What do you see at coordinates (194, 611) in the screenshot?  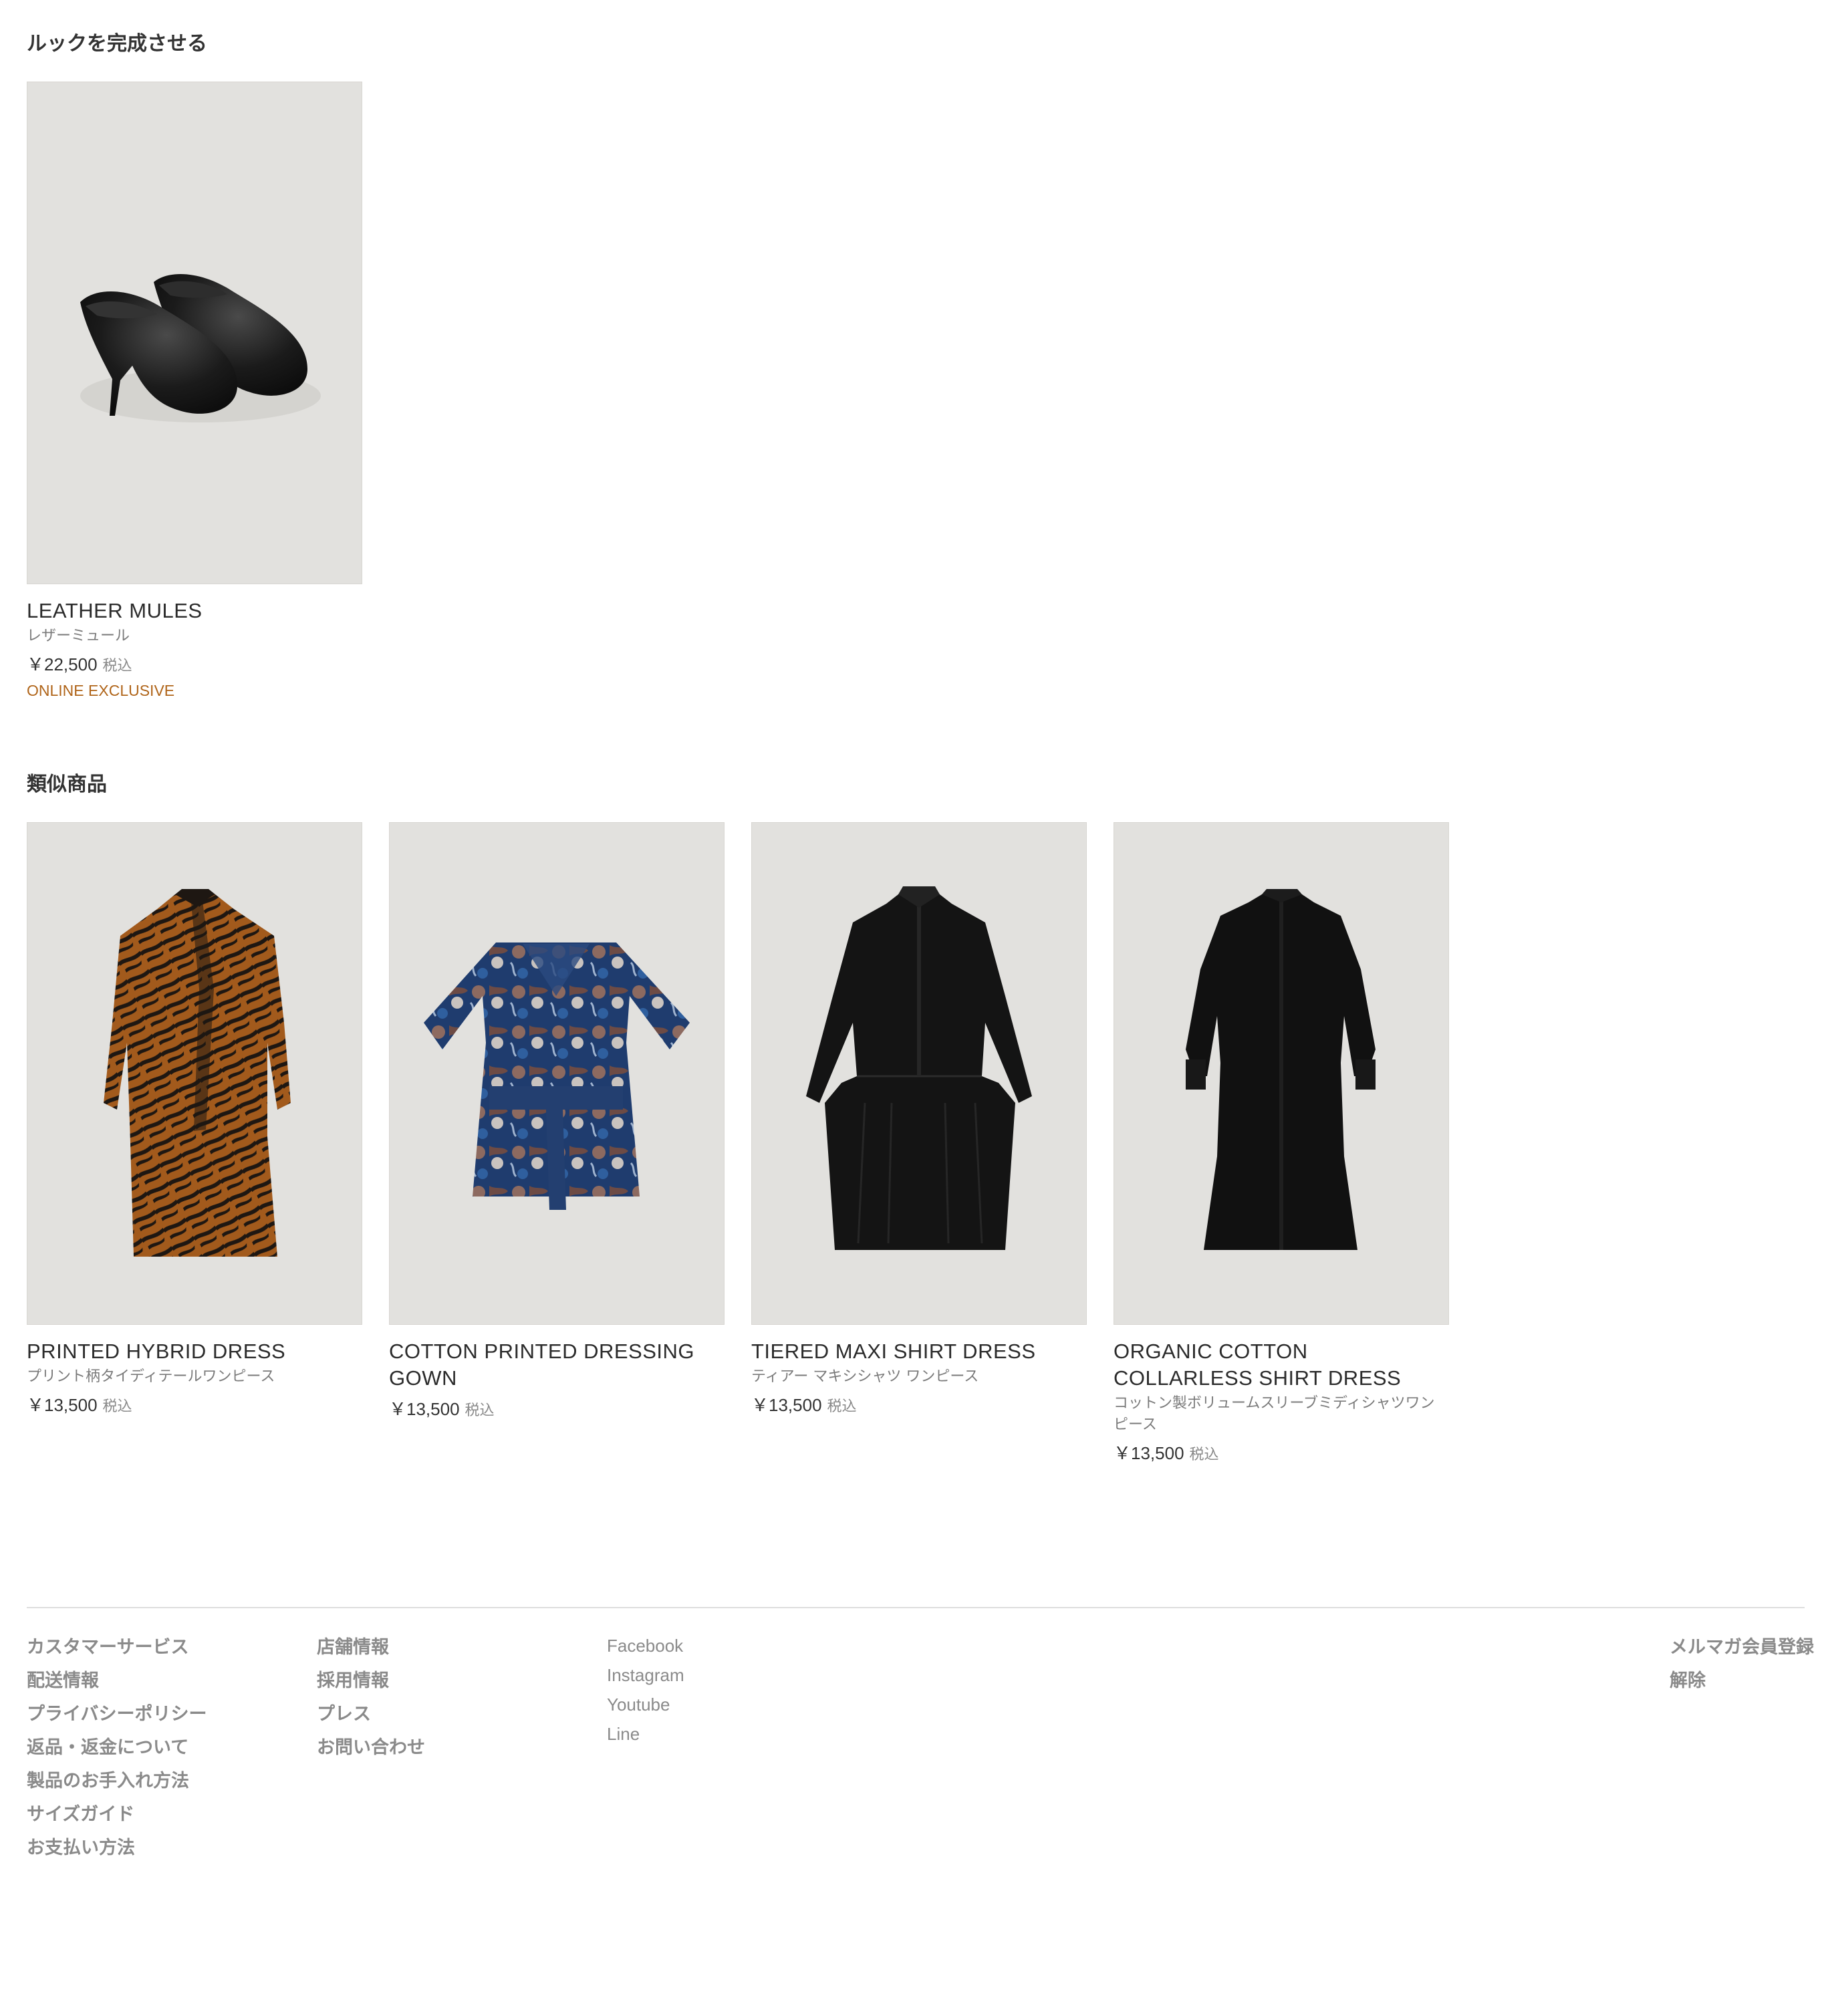 I see `product-name: LEATHER MULES` at bounding box center [194, 611].